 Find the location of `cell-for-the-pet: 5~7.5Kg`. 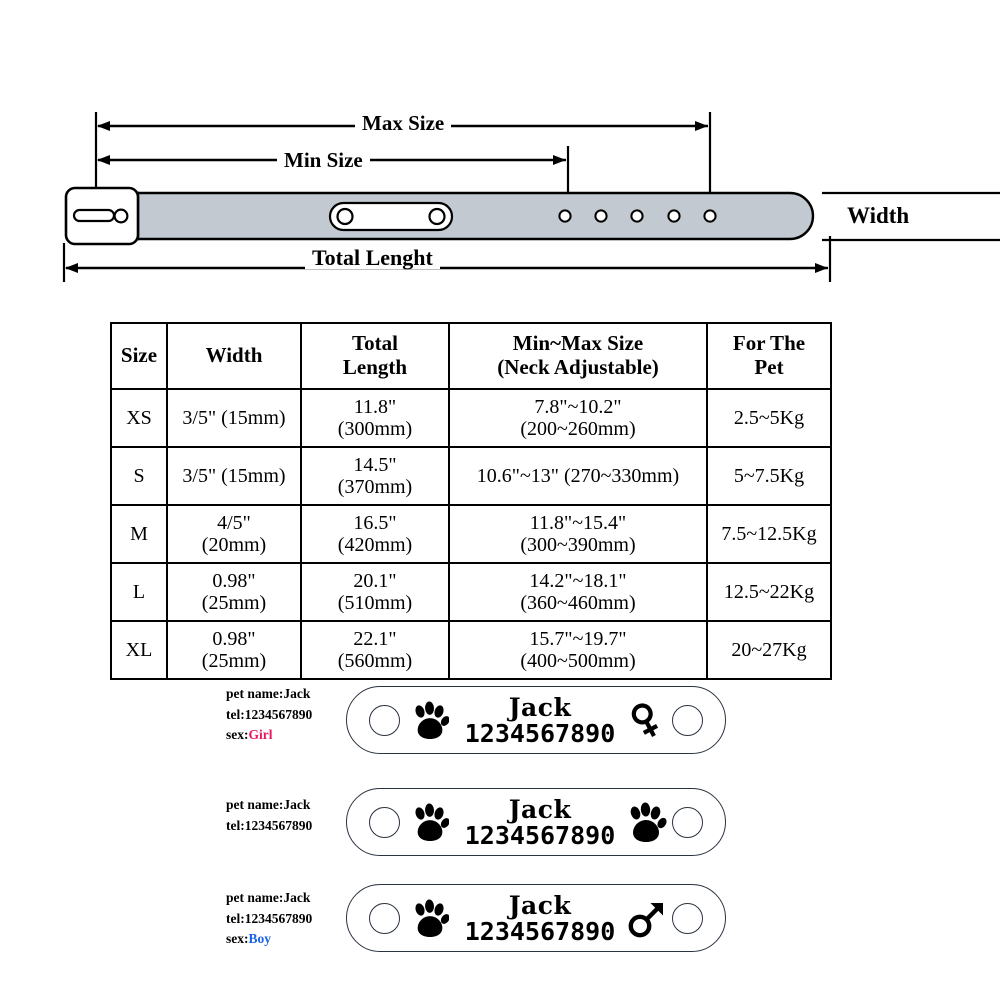

cell-for-the-pet: 5~7.5Kg is located at coordinates (769, 476).